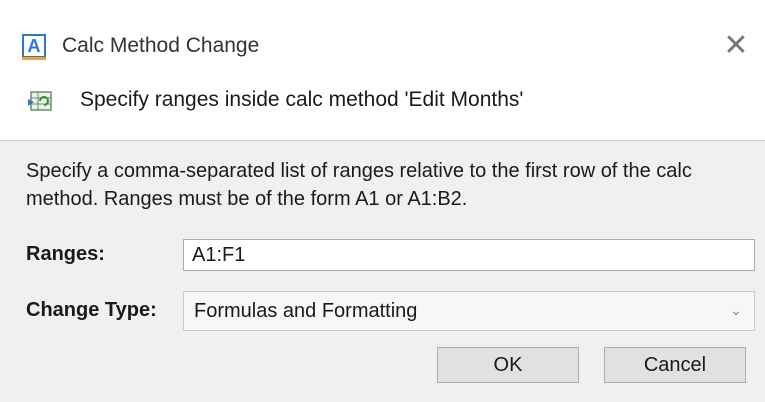 This screenshot has width=765, height=402. What do you see at coordinates (469, 311) in the screenshot?
I see `change-type-select: Formulas and Formatting ⌄` at bounding box center [469, 311].